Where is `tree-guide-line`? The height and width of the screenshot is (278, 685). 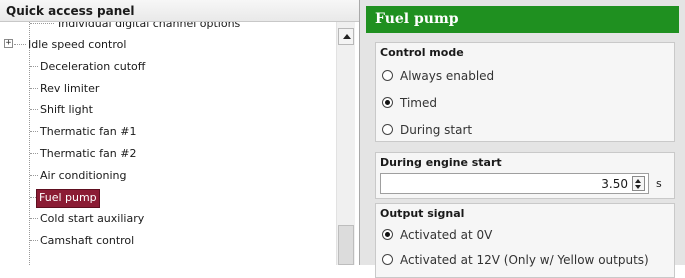 tree-guide-line is located at coordinates (29, 143).